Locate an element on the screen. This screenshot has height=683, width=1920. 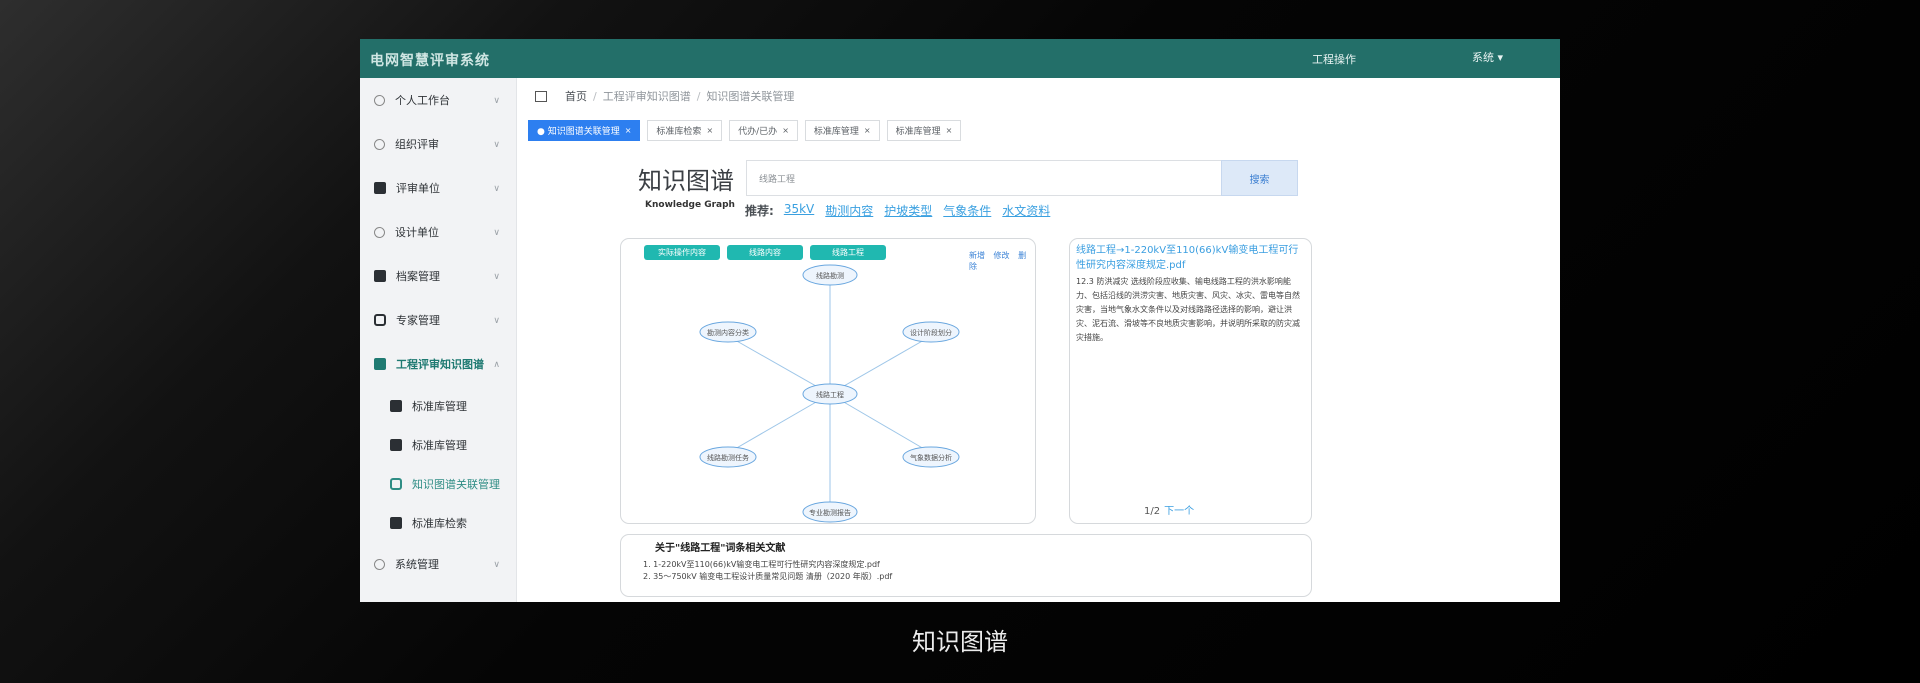
tab-standard-search: 标准库检索 × is located at coordinates (685, 130).